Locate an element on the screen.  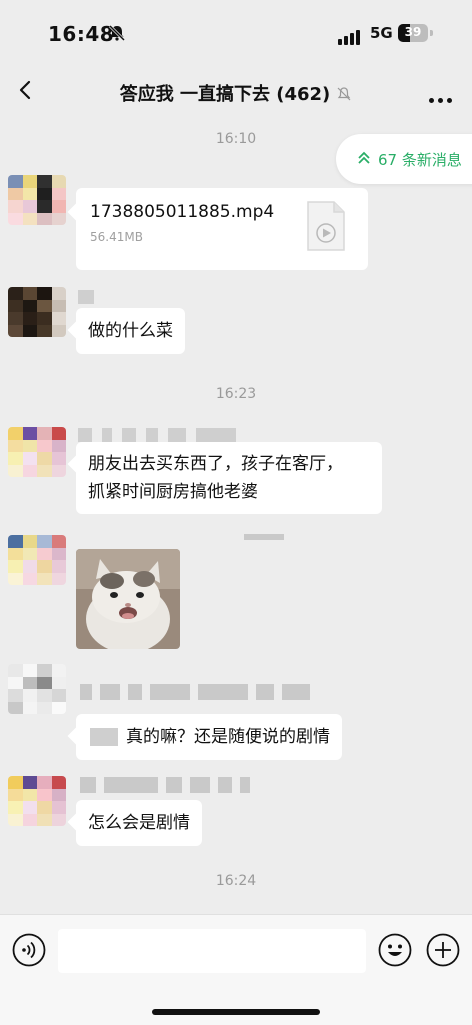
network-type: 5G is located at coordinates (381, 33).